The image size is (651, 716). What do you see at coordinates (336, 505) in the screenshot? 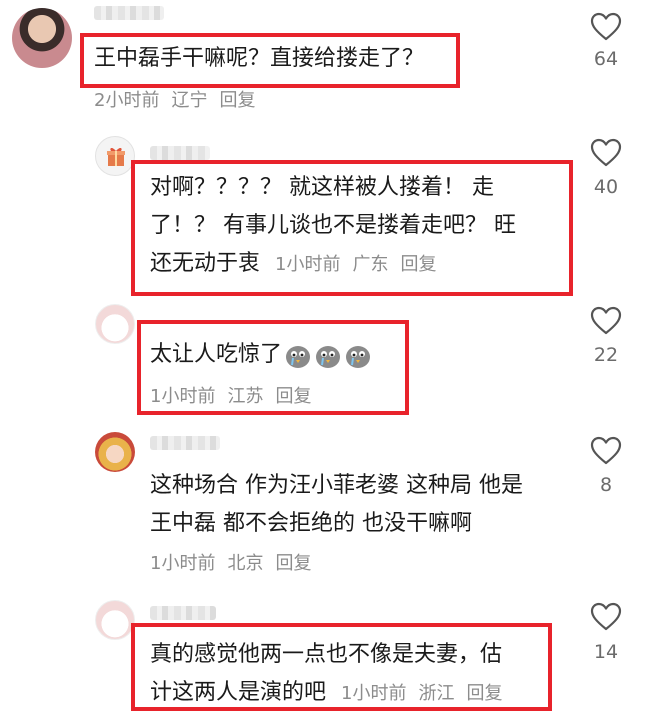
I see `comment-text: 这种场合 作为汪小菲老婆 这种局 他是 王中磊 都不会拒绝的 也没干嘛啊` at bounding box center [336, 505].